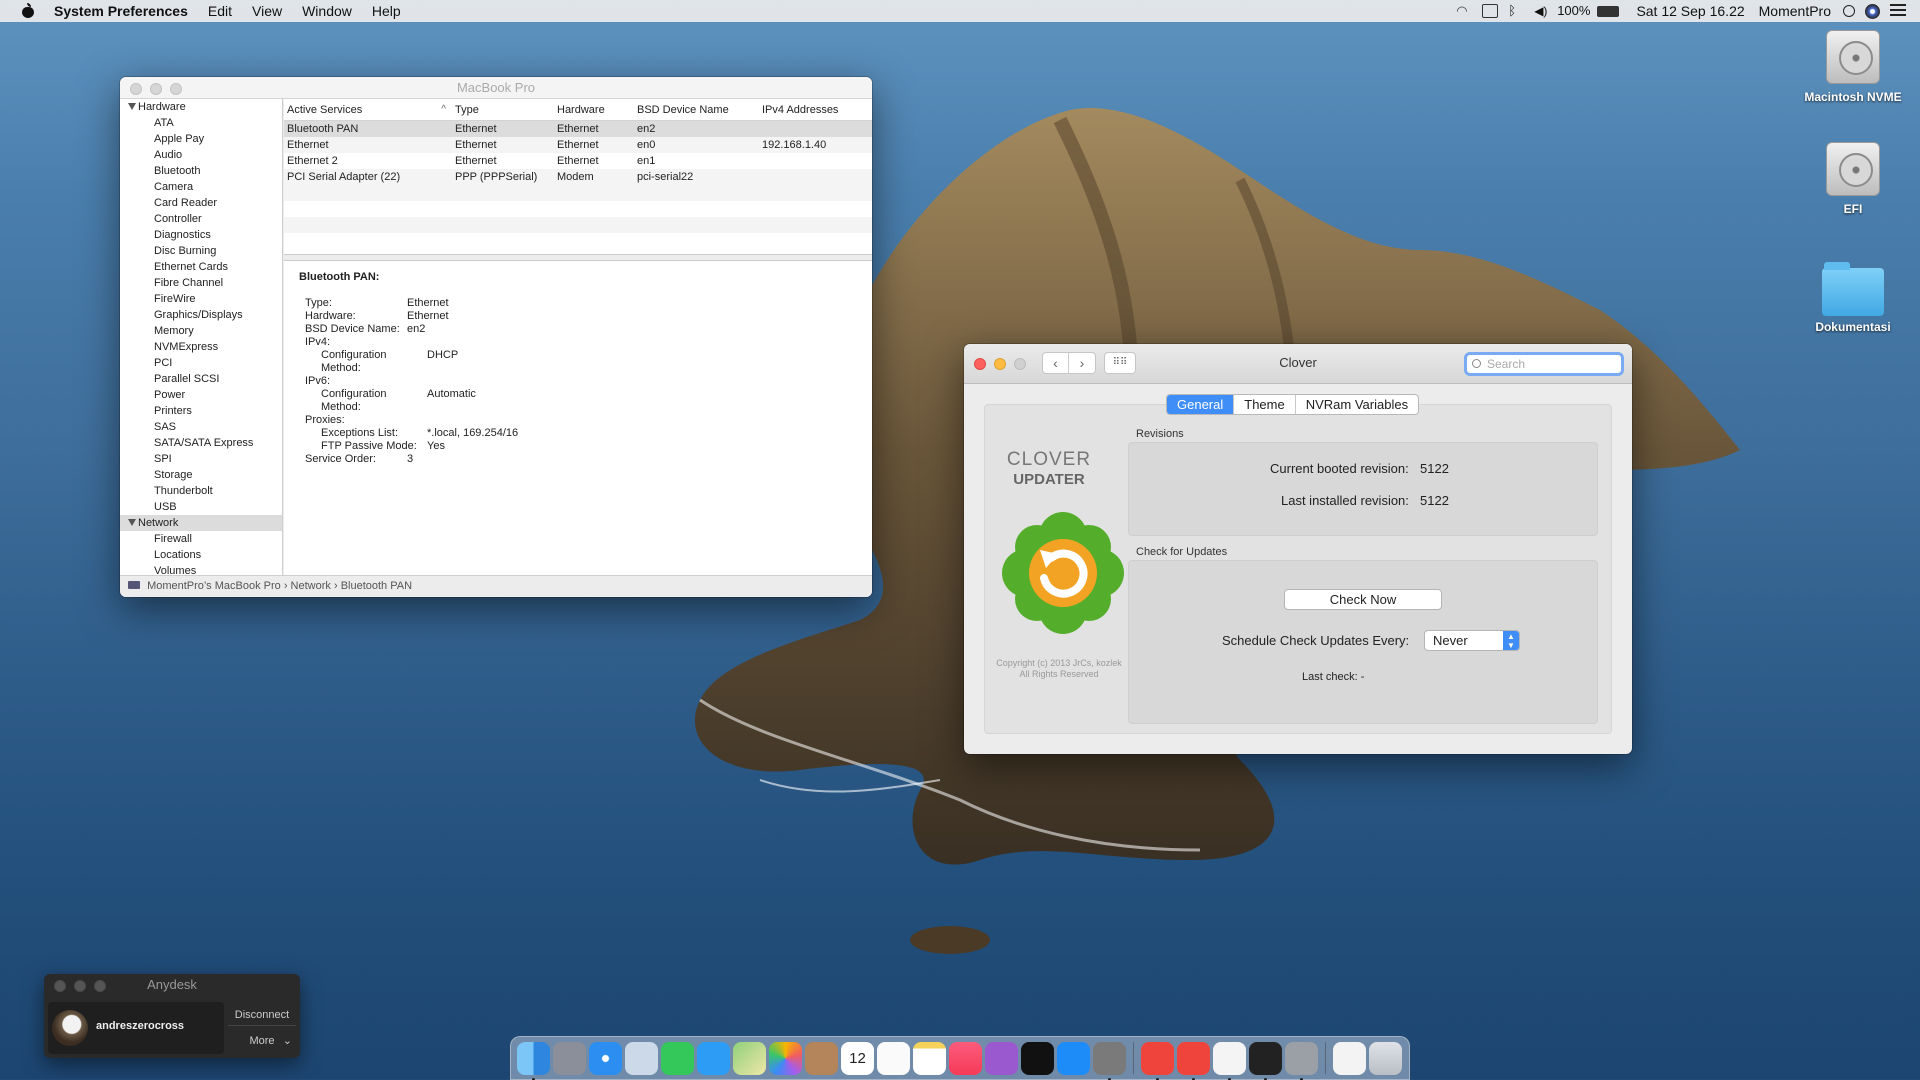 This screenshot has height=1080, width=1920. I want to click on menu-edit: Edit, so click(220, 11).